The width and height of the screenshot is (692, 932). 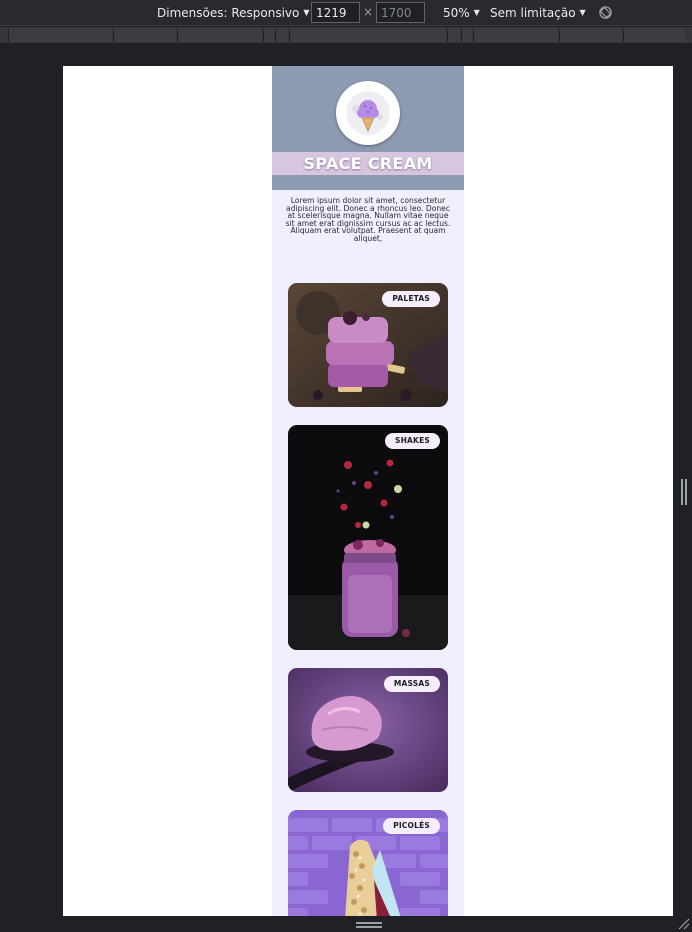 I want to click on right-resize-handle, so click(x=684, y=492).